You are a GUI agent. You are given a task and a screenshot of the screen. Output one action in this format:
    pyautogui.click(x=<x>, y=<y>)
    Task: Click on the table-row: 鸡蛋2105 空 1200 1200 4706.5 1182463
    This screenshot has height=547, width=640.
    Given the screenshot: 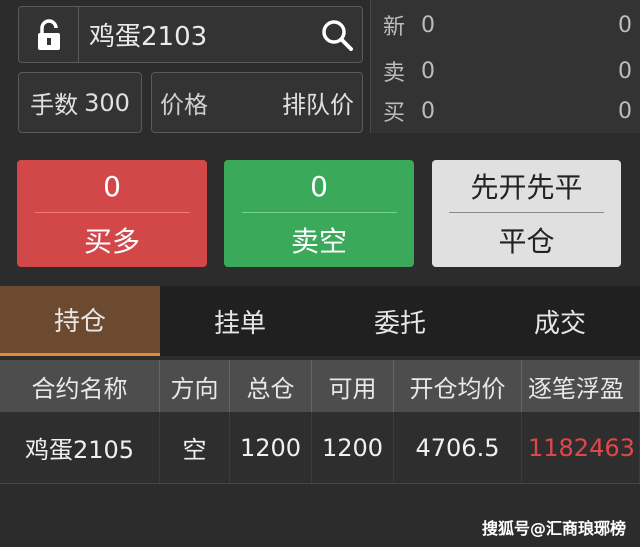 What is the action you would take?
    pyautogui.click(x=320, y=448)
    